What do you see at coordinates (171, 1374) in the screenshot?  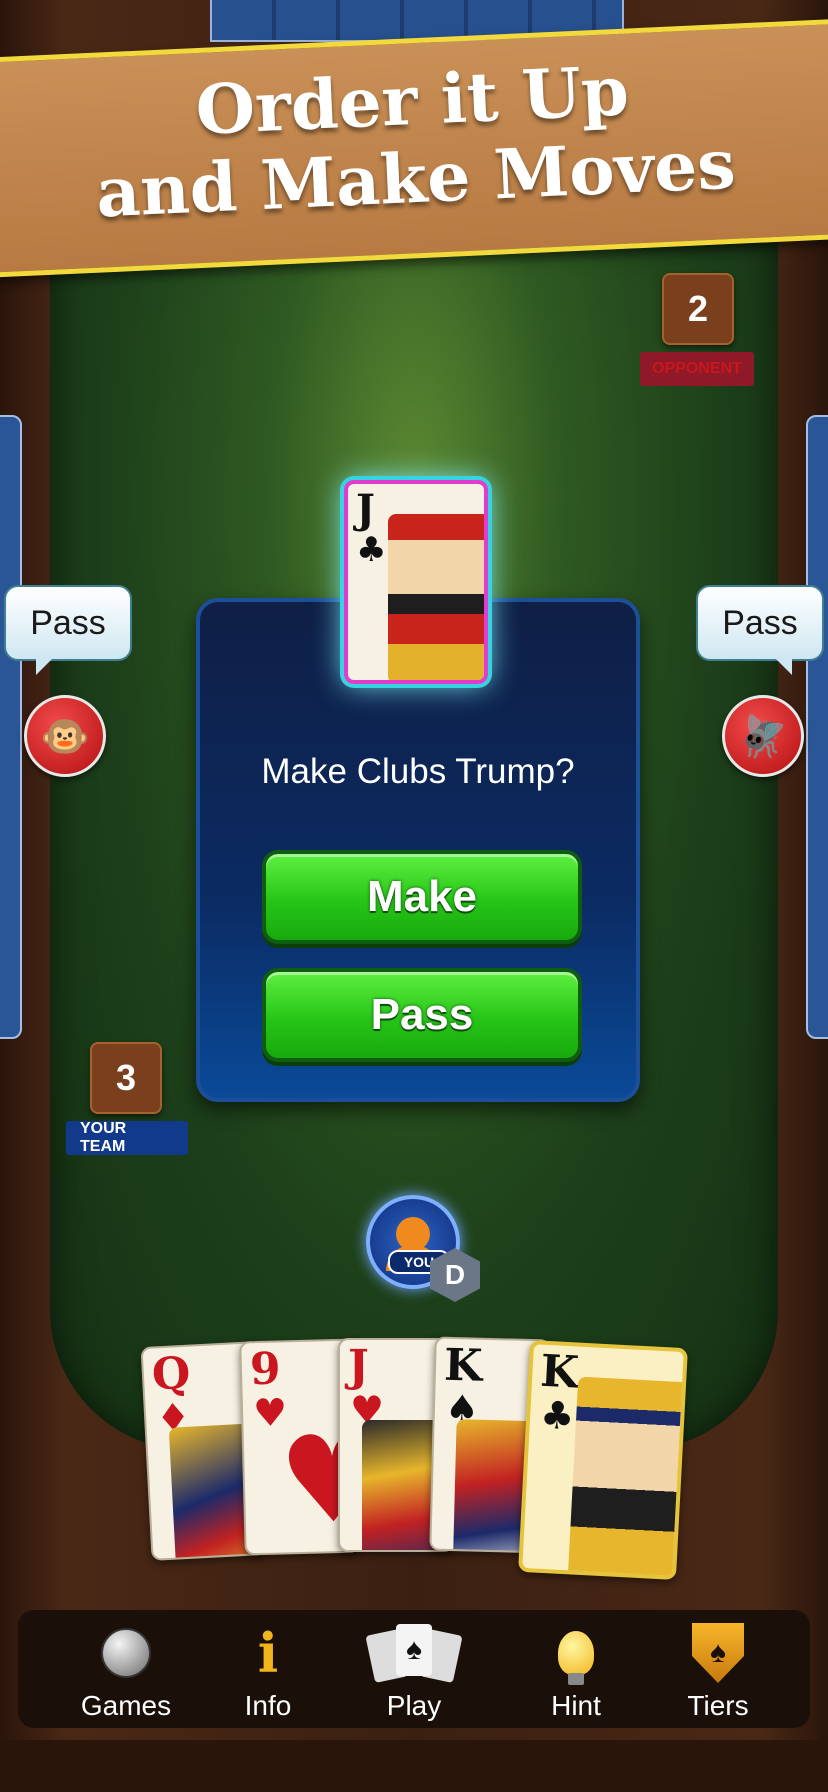 I see `card-rank: Q` at bounding box center [171, 1374].